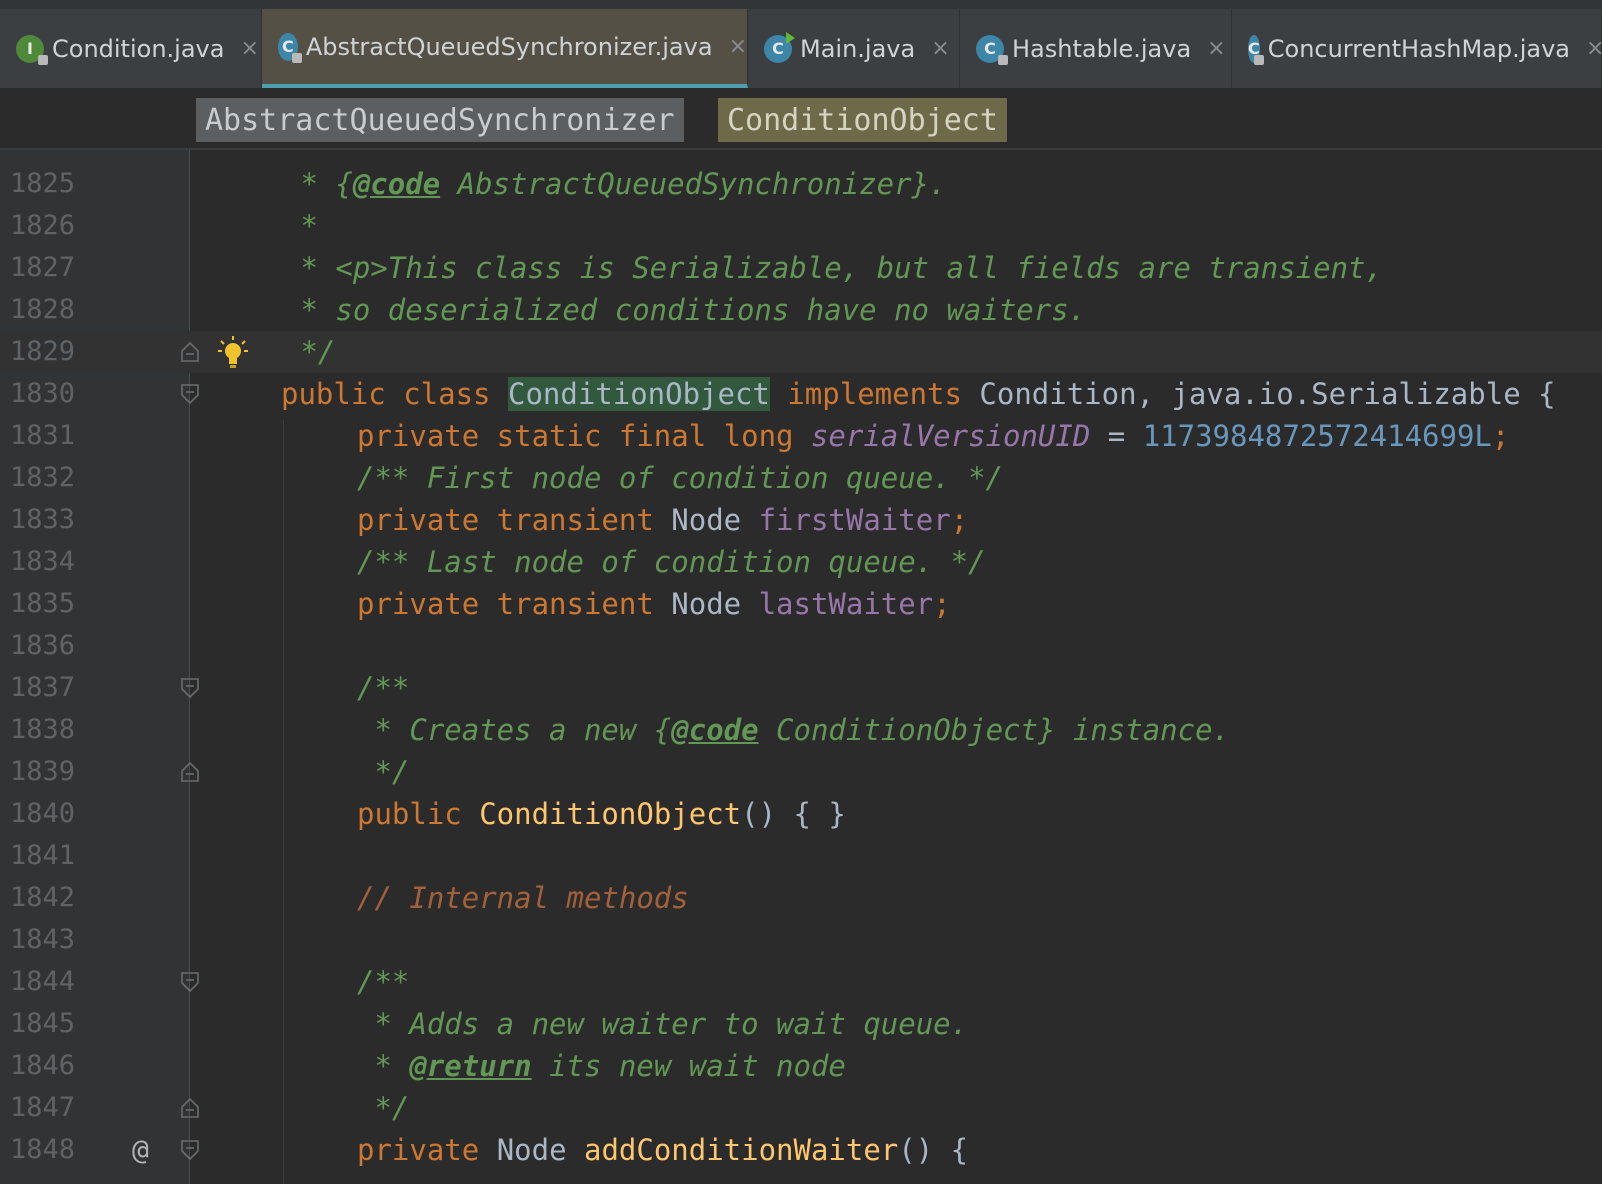 This screenshot has width=1602, height=1184. What do you see at coordinates (801, 520) in the screenshot?
I see `code-line: 1833 private transient Node firstWaiter;` at bounding box center [801, 520].